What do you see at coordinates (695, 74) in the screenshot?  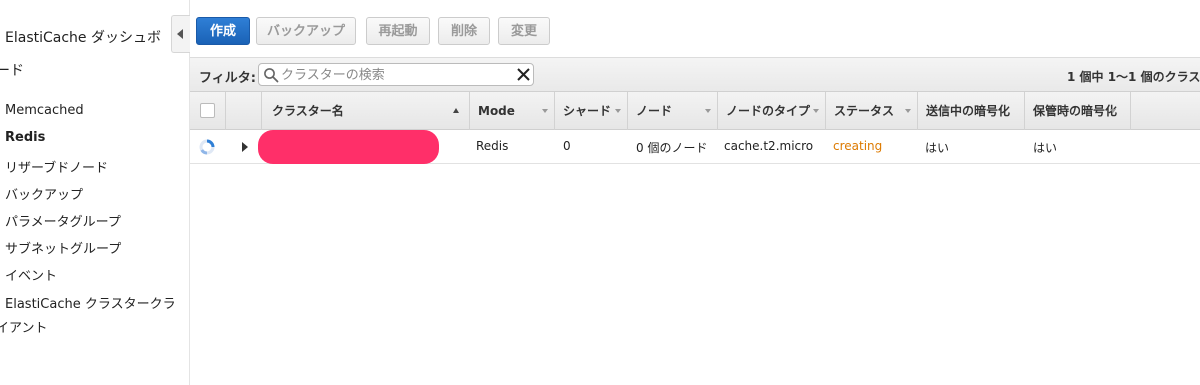 I see `filter-bar: フィルタ: 1 個中 1〜1 個のクラス` at bounding box center [695, 74].